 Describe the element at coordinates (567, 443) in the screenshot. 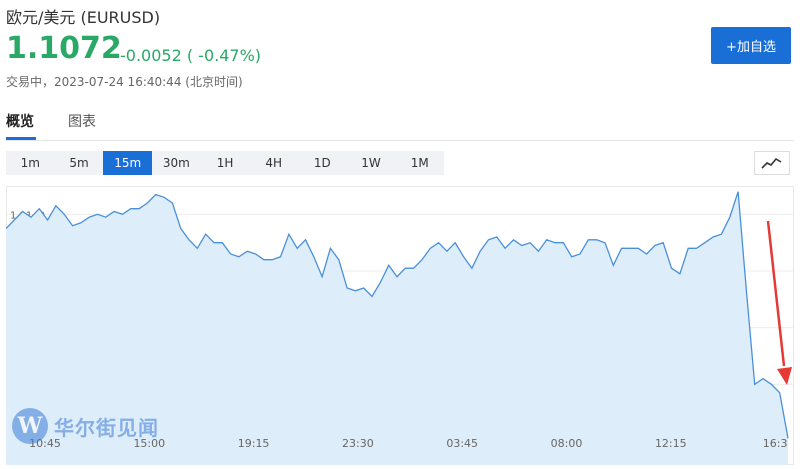

I see `x-tick-label: 08:00` at that location.